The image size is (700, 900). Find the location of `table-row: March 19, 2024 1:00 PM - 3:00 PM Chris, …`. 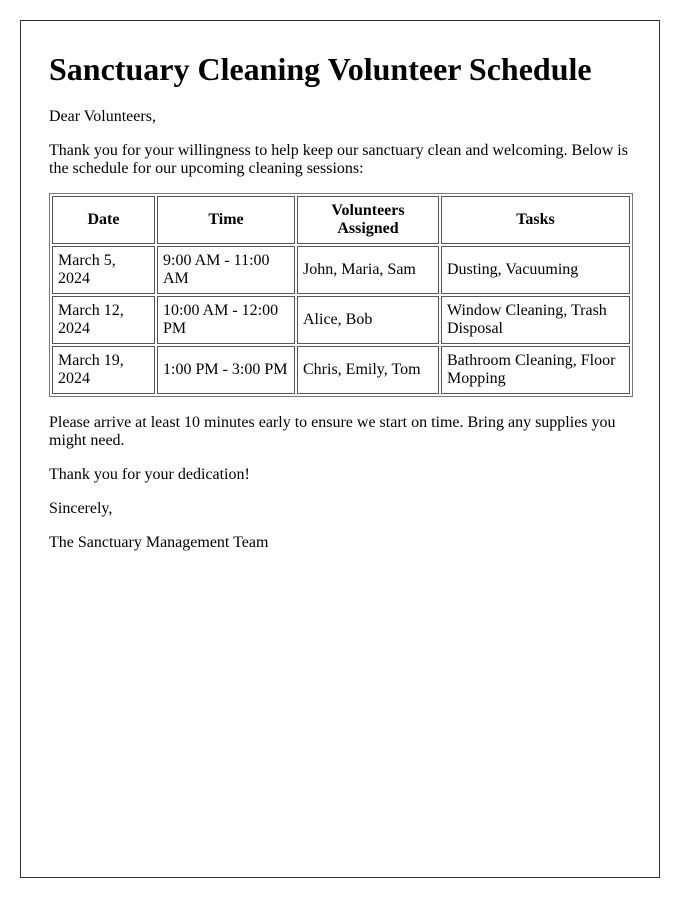

table-row: March 19, 2024 1:00 PM - 3:00 PM Chris, … is located at coordinates (341, 370).